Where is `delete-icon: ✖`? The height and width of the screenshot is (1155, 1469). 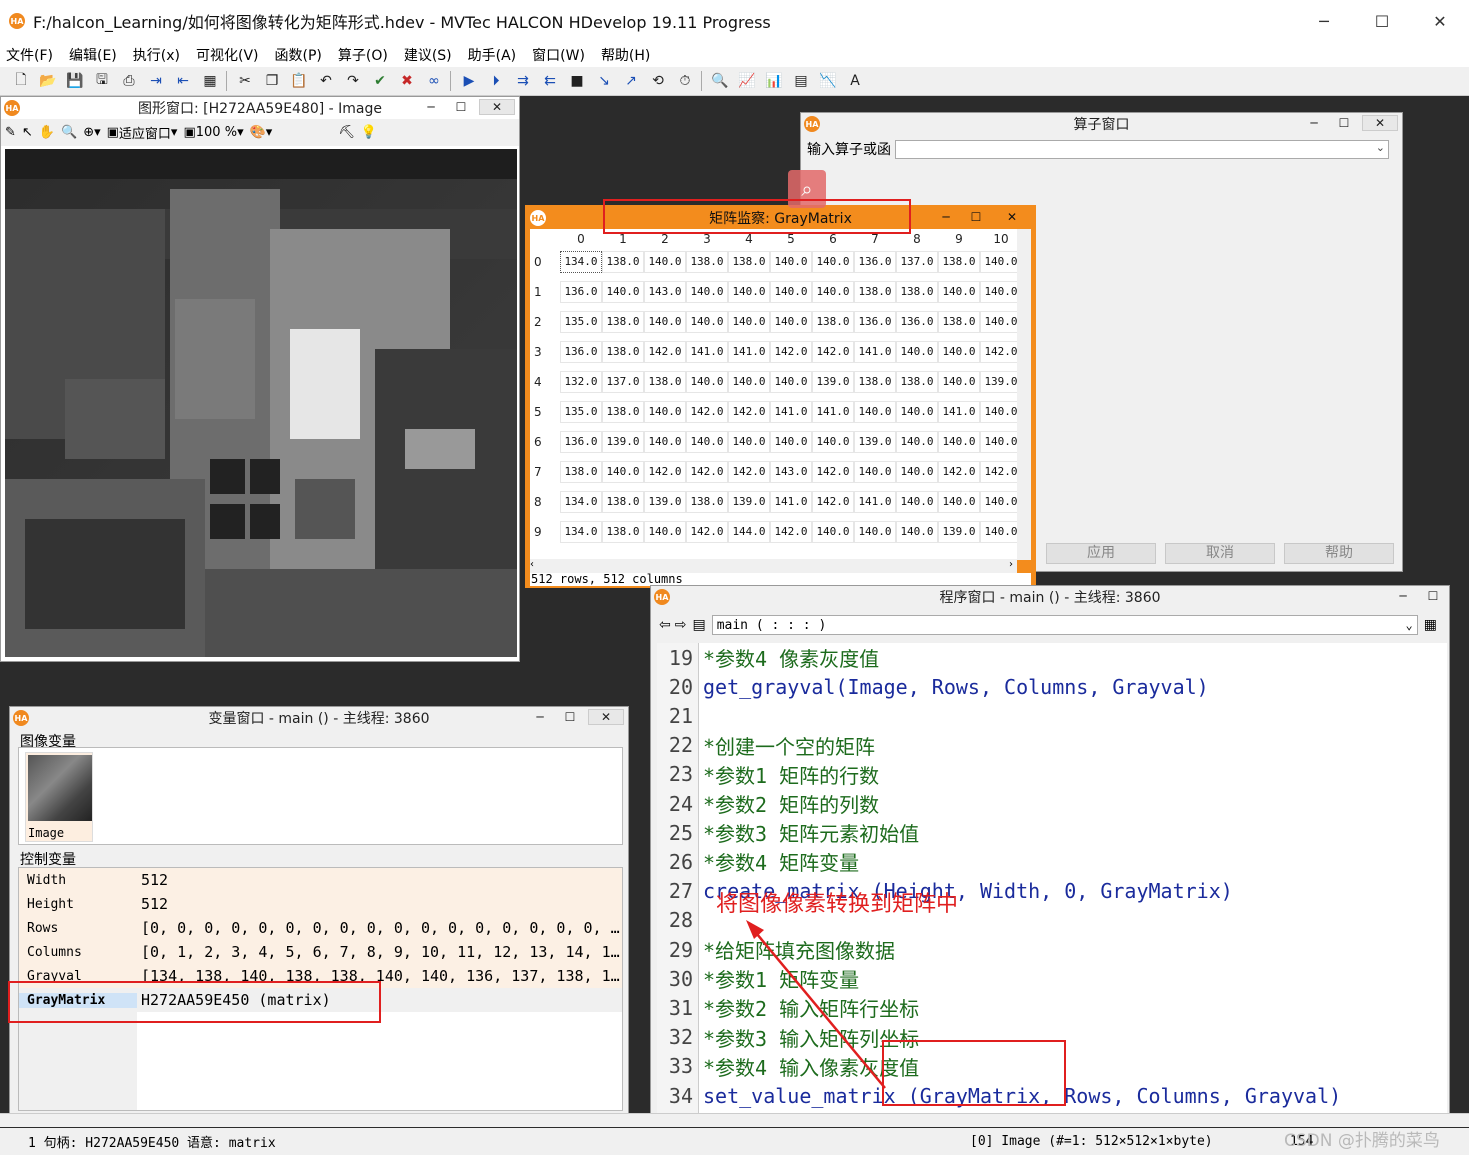 delete-icon: ✖ is located at coordinates (407, 81).